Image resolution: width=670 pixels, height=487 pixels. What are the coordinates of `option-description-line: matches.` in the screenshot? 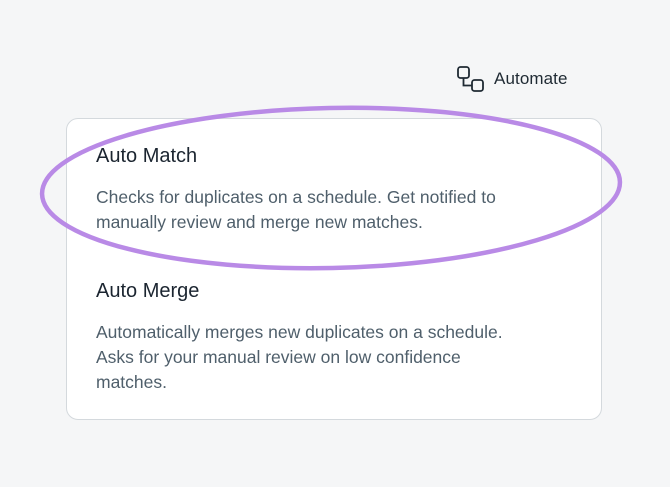 It's located at (131, 382).